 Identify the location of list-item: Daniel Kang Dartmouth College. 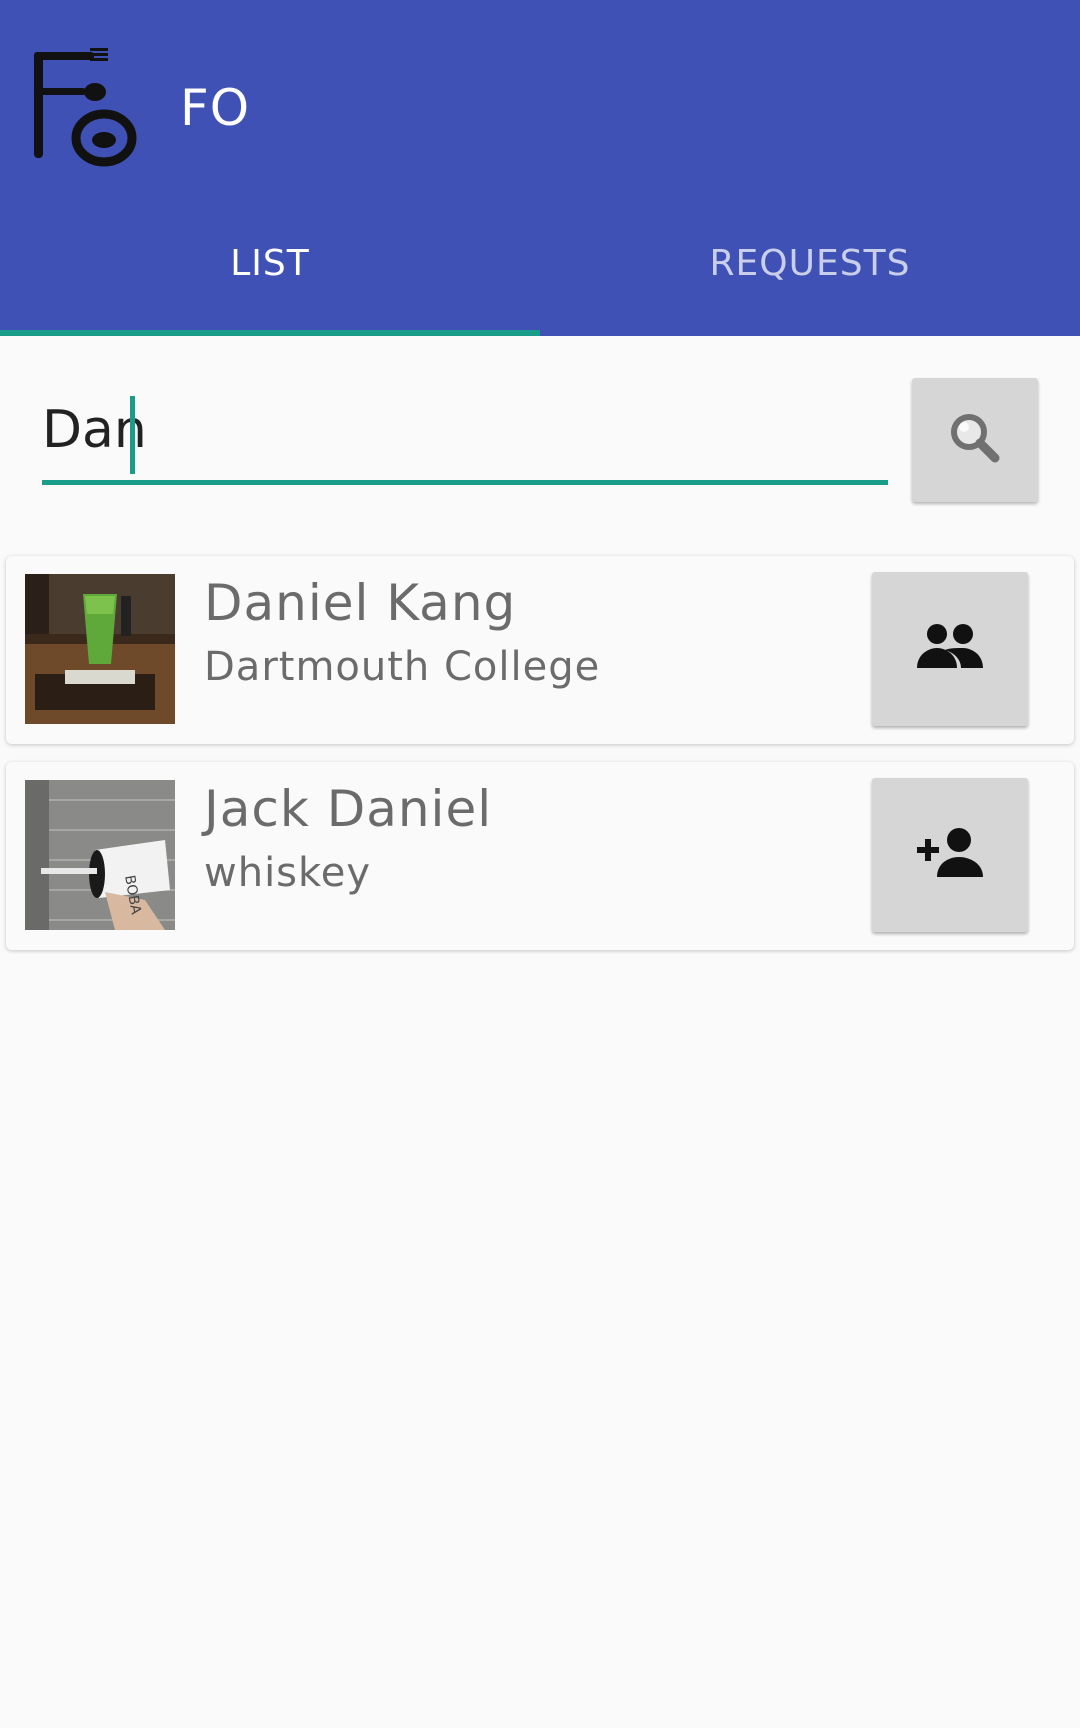
(540, 650).